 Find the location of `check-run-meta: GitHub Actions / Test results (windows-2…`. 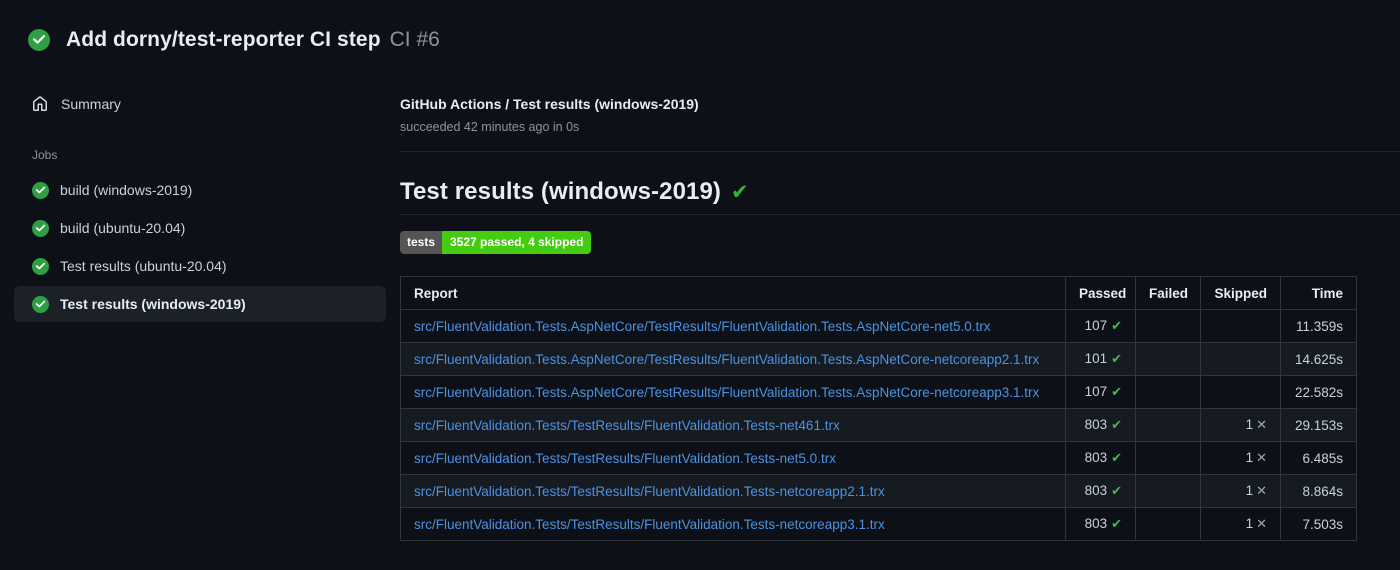

check-run-meta: GitHub Actions / Test results (windows-2… is located at coordinates (900, 115).